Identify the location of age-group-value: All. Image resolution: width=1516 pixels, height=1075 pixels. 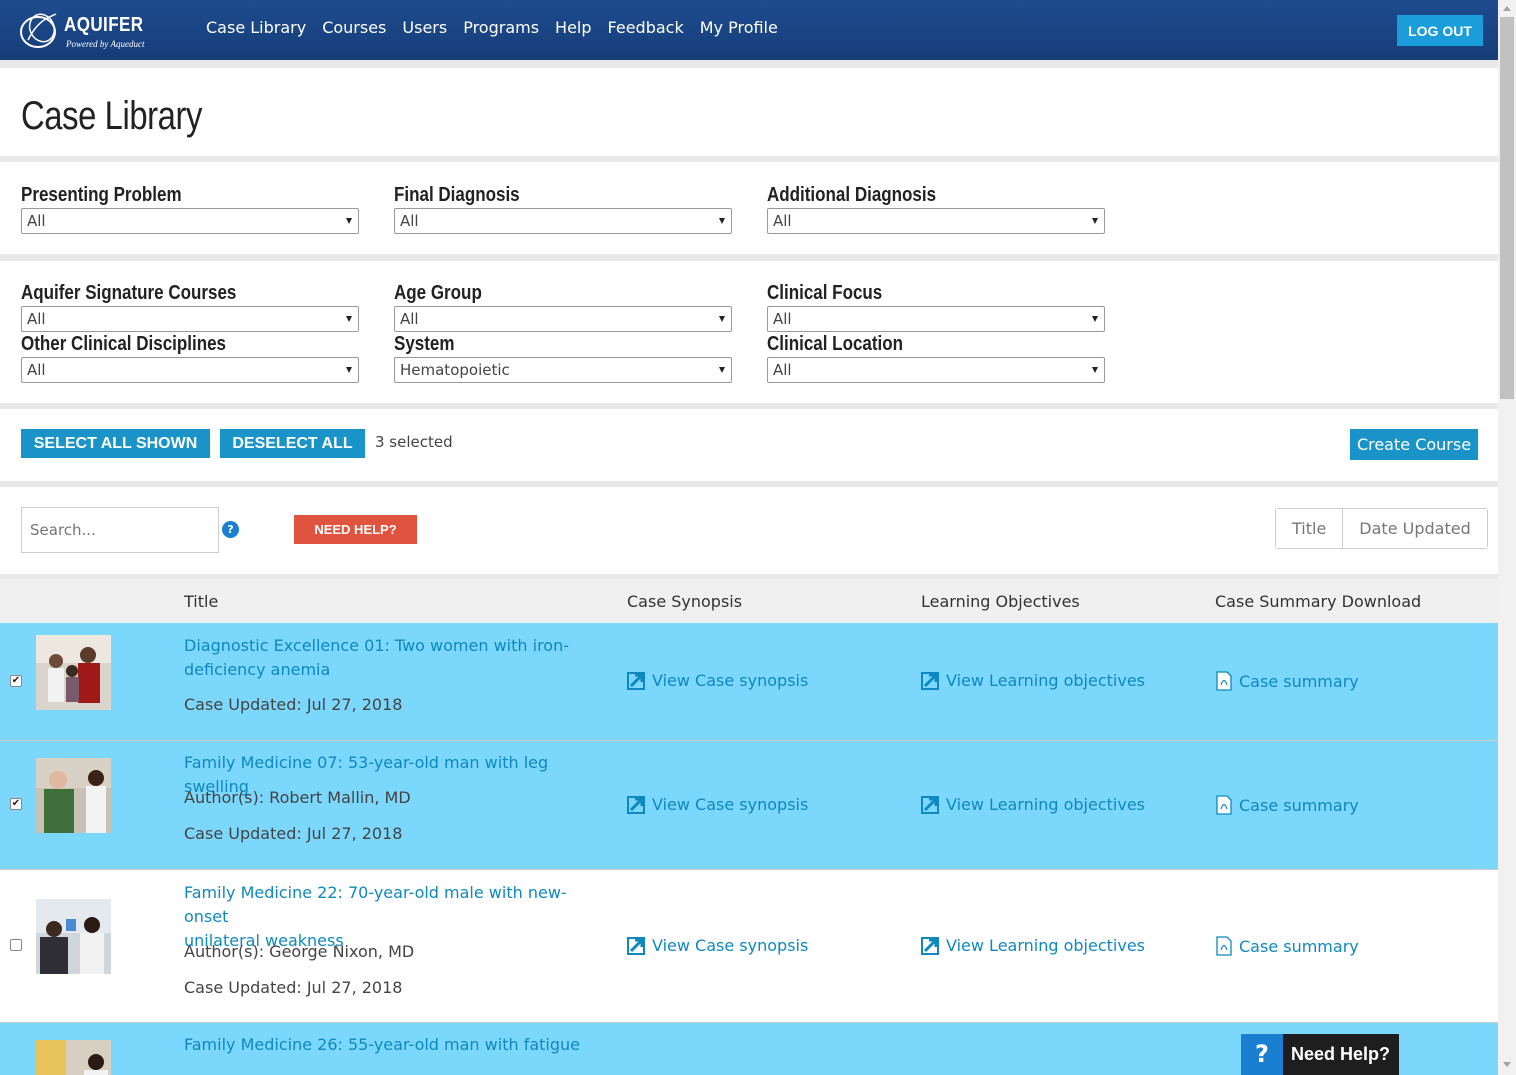
(409, 319).